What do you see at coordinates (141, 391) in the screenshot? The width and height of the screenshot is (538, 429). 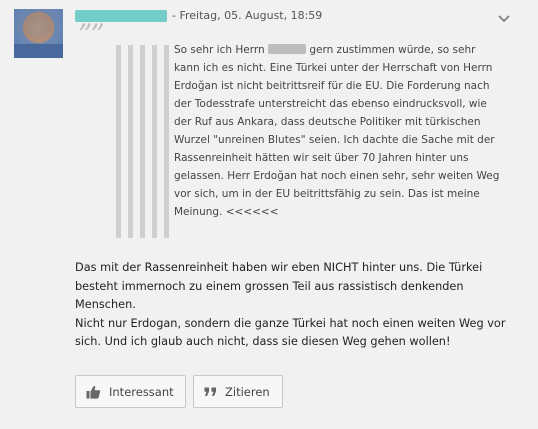 I see `interessant-label: Interessant` at bounding box center [141, 391].